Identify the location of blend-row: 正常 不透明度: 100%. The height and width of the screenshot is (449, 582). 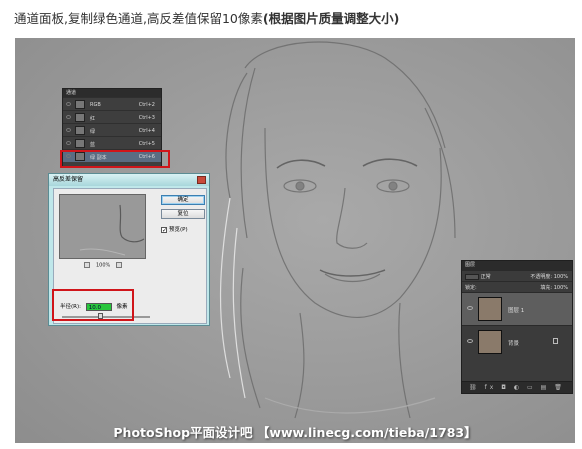
(517, 275).